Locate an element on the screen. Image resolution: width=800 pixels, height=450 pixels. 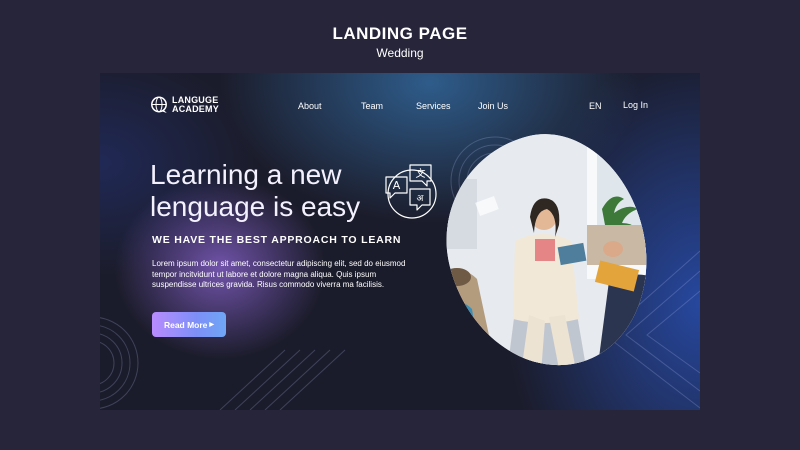
nav-join-us-link: Join Us is located at coordinates (493, 106).